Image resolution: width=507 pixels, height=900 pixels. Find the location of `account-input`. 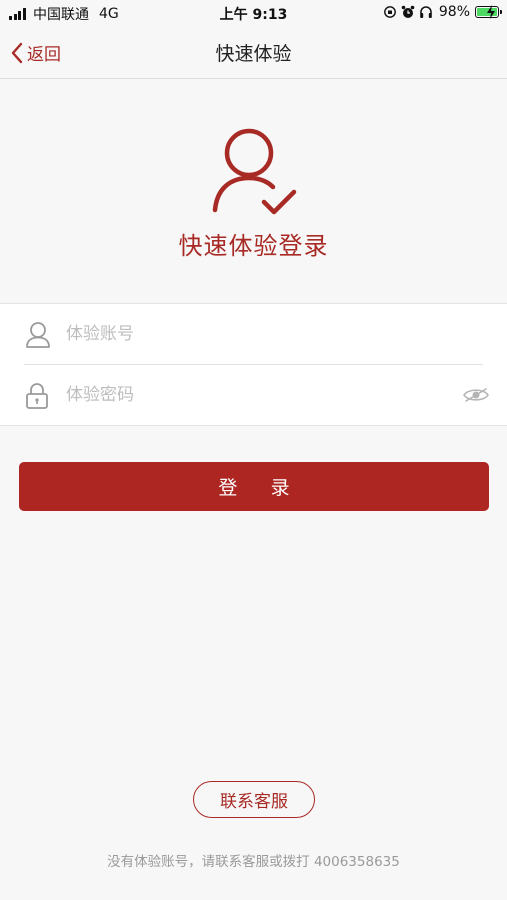

account-input is located at coordinates (256, 334).